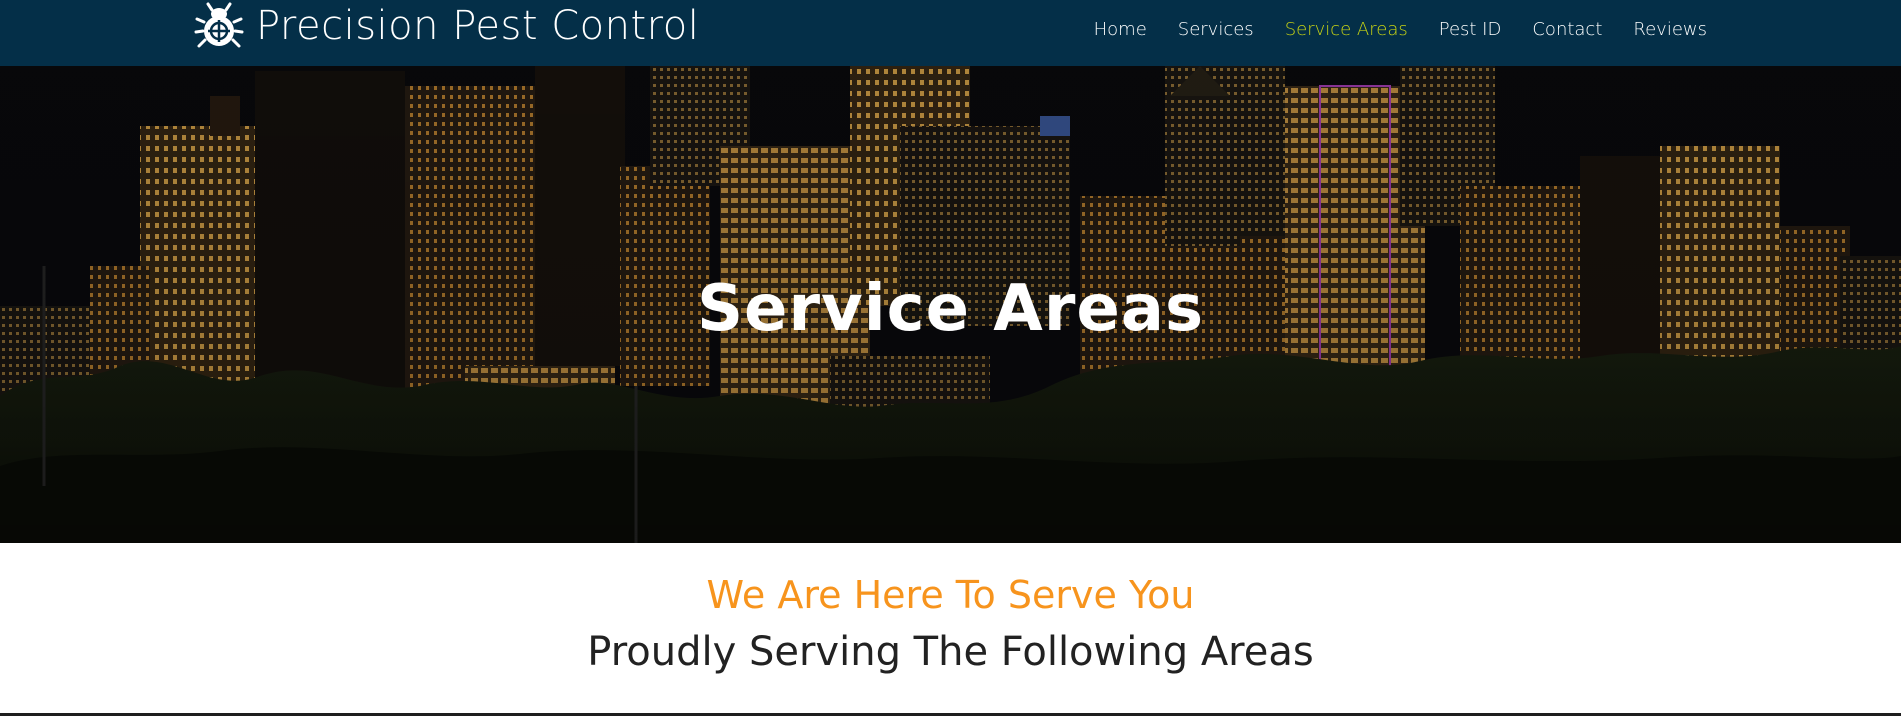 The image size is (1901, 716). I want to click on nav-service-areas-link: Service Areas, so click(1346, 29).